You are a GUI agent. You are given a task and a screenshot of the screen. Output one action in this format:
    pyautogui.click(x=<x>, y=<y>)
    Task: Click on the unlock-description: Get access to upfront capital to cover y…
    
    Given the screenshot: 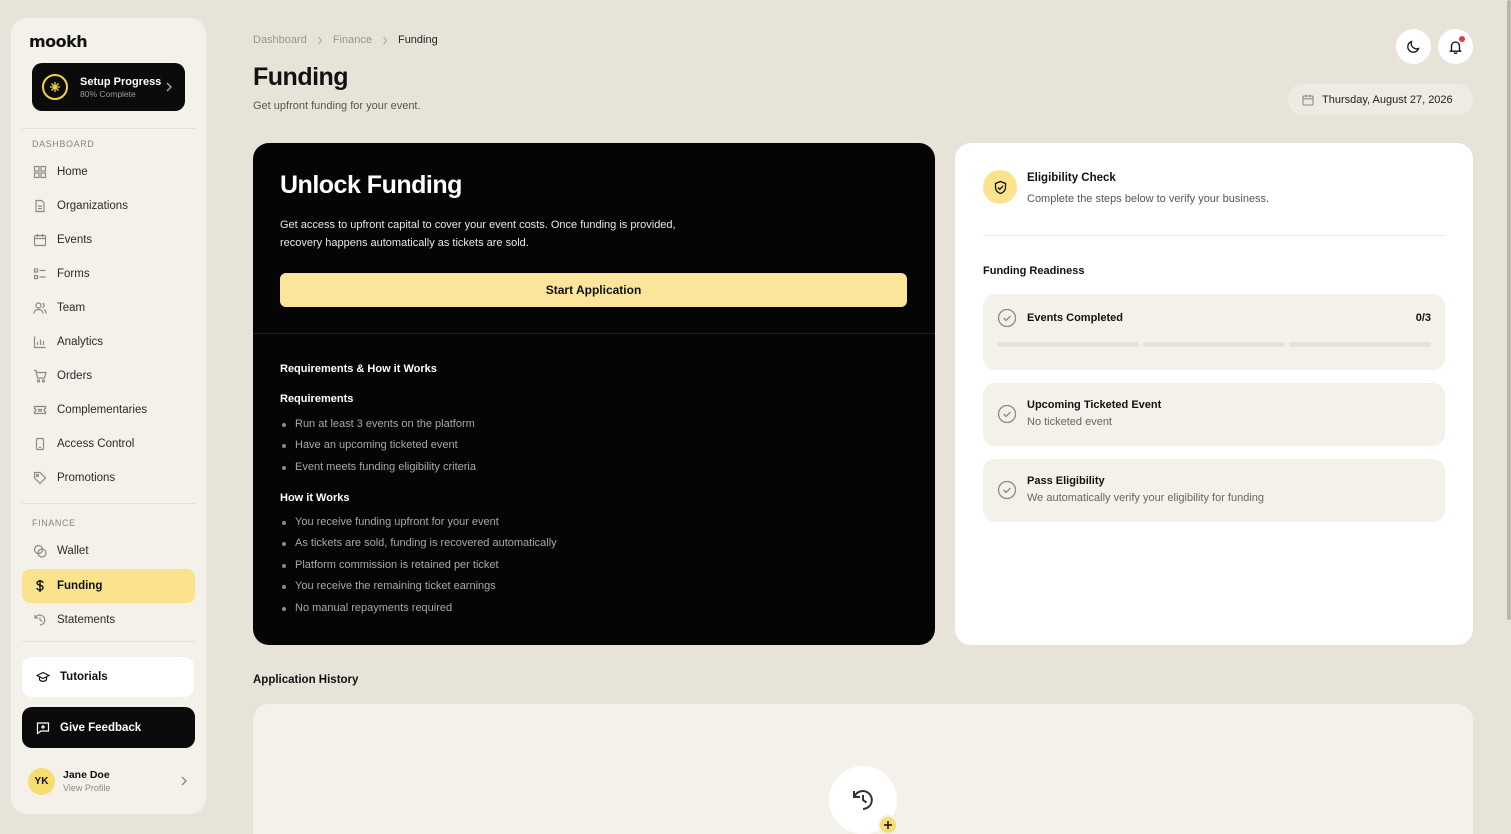 What is the action you would take?
    pyautogui.click(x=478, y=234)
    